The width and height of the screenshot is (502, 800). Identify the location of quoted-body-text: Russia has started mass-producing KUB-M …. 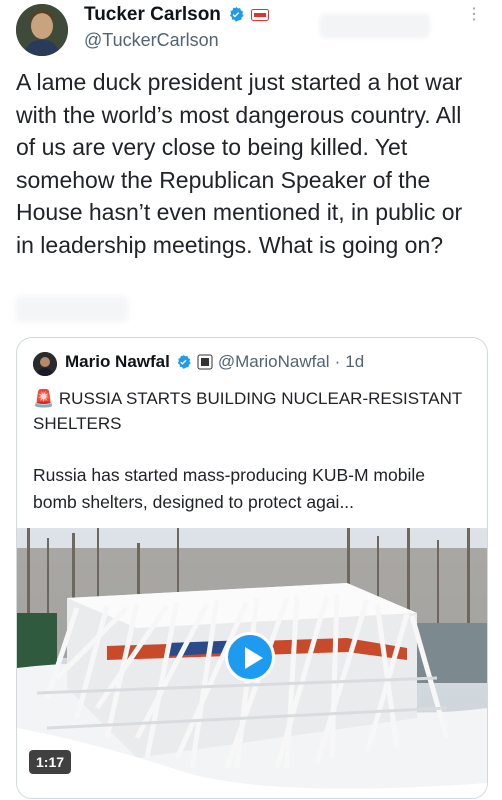
(229, 488).